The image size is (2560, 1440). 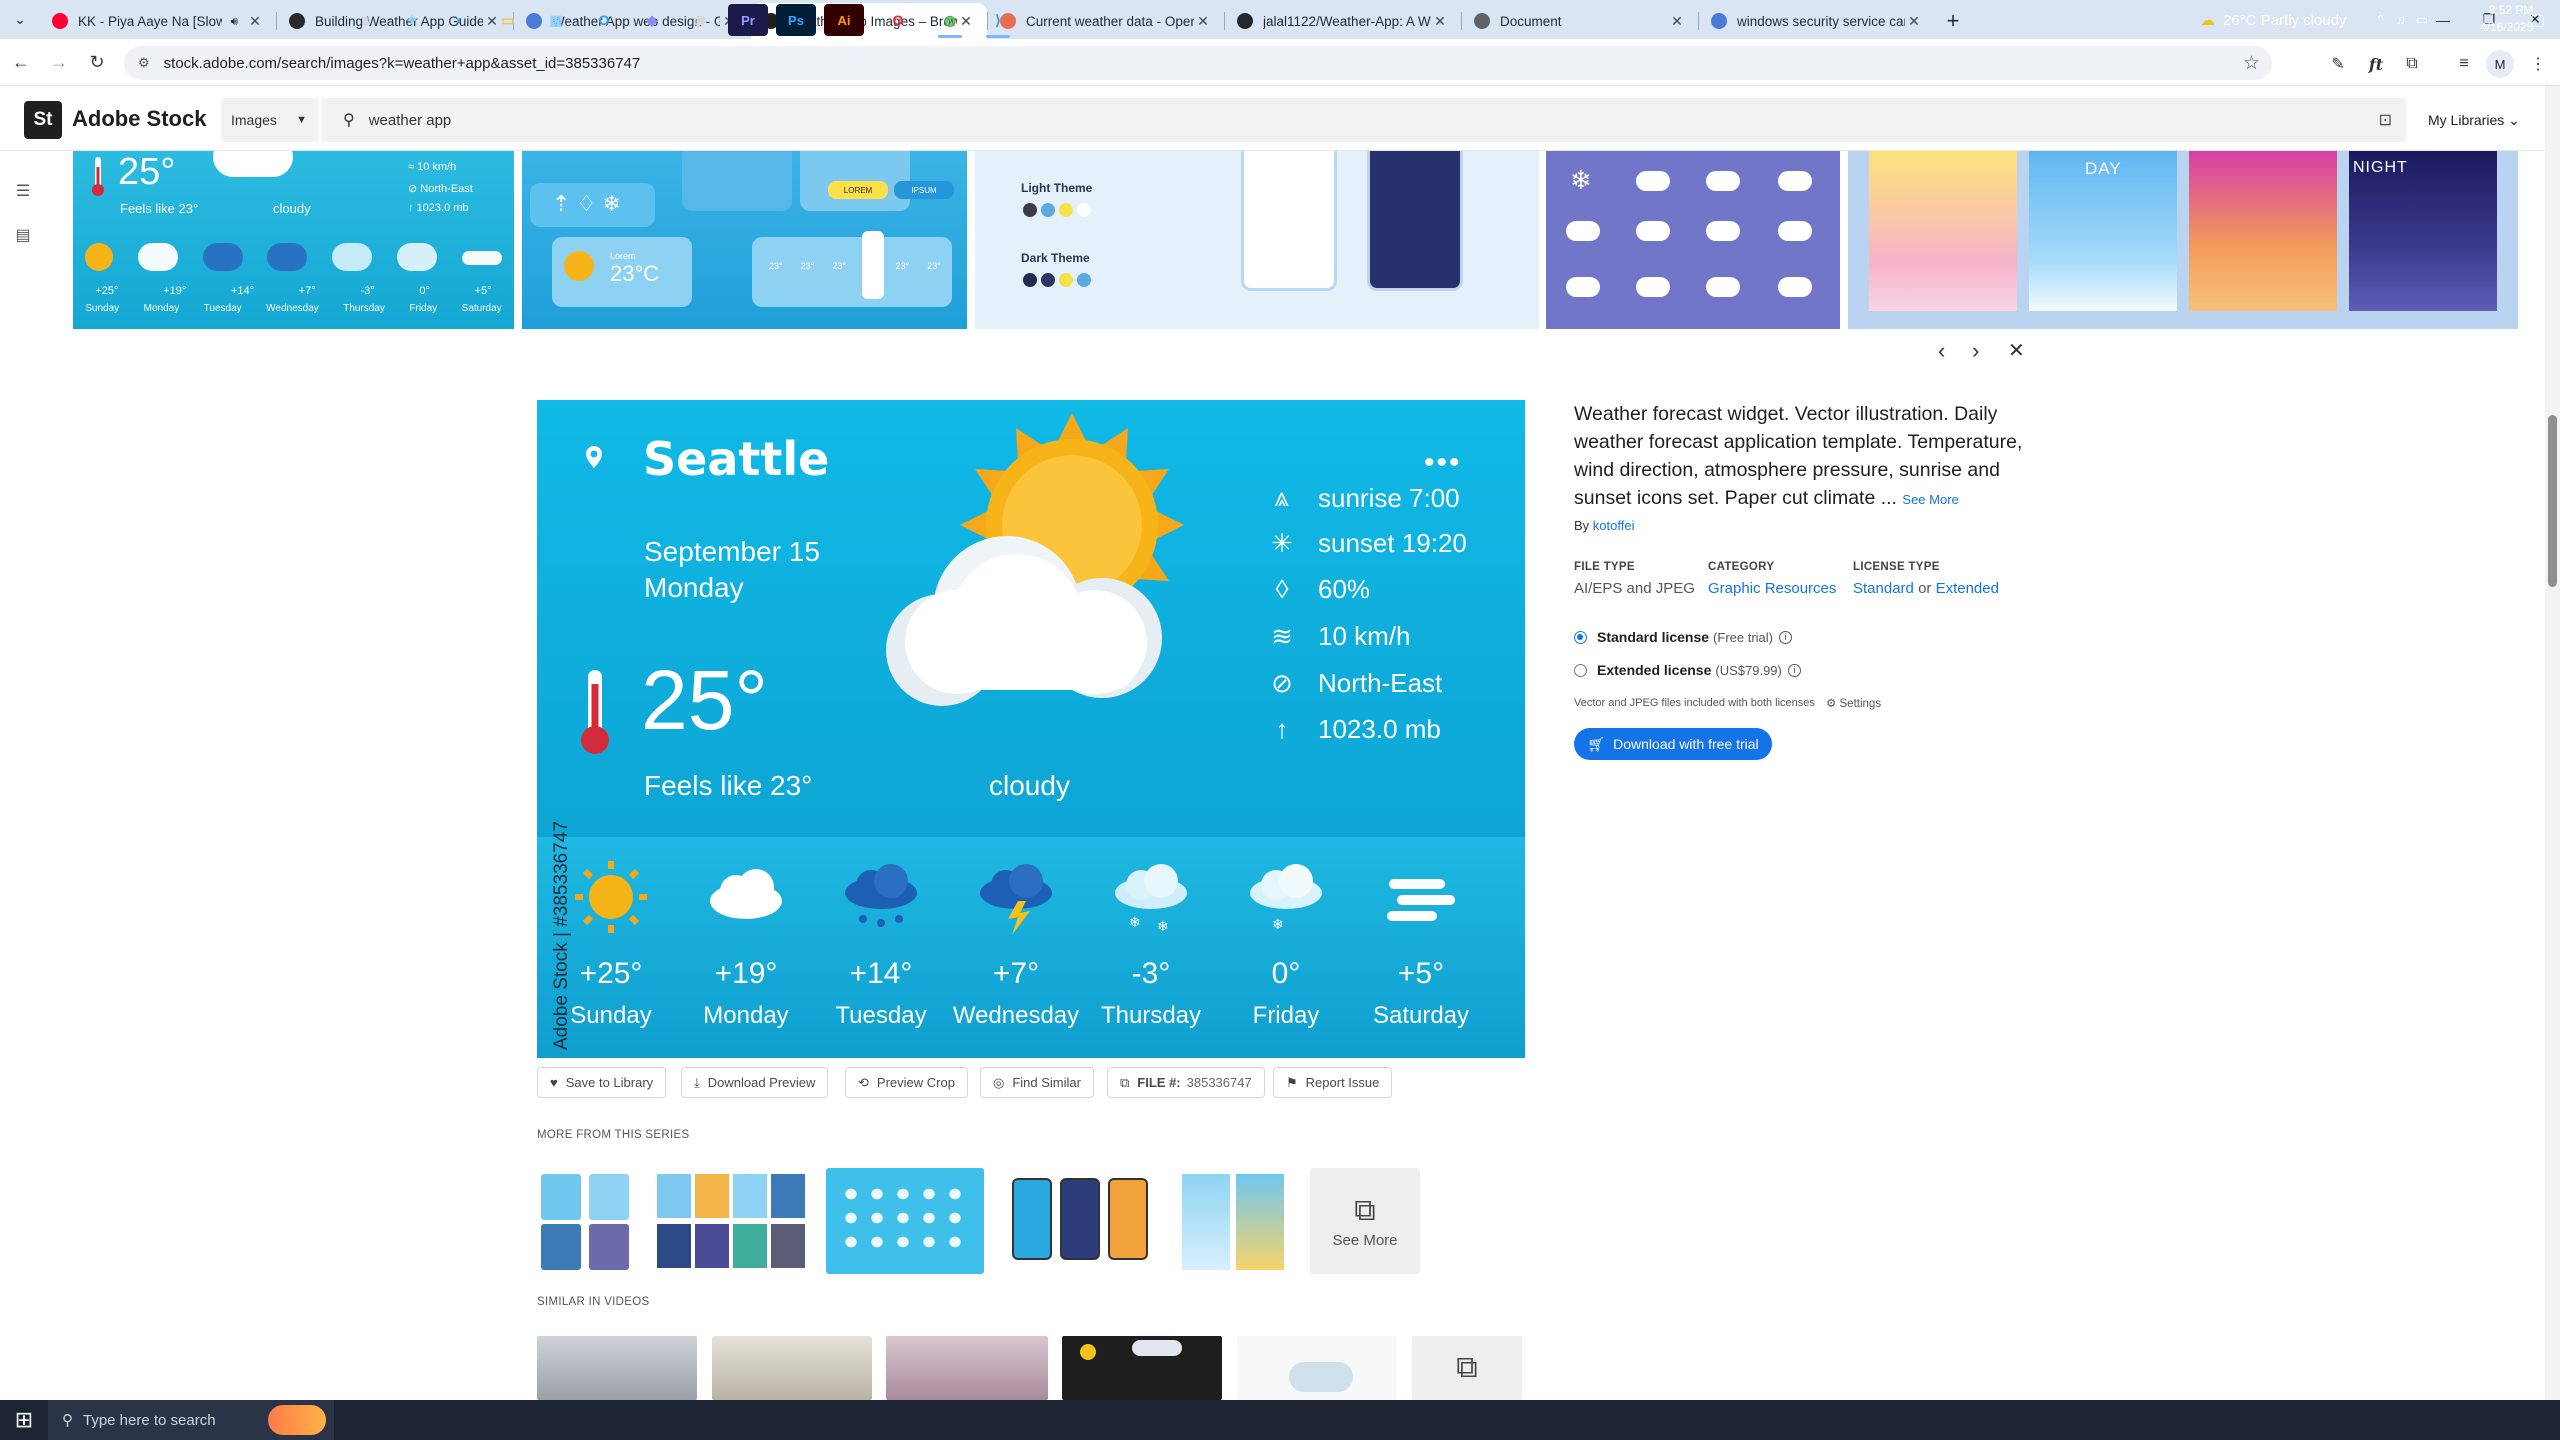 I want to click on outlook-icon: O, so click(x=604, y=20).